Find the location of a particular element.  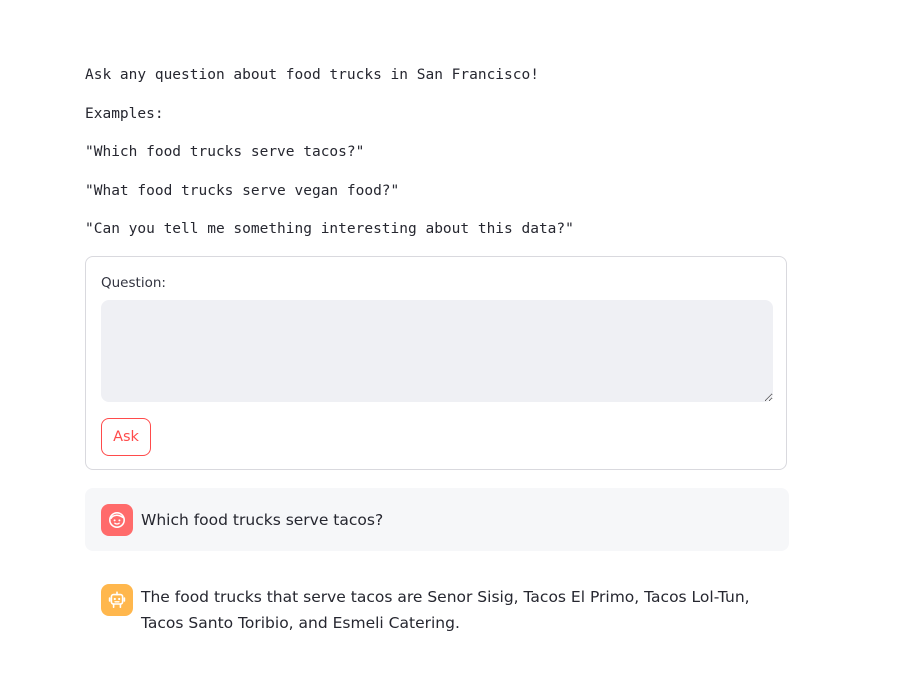

example-question: "Which food trucks serve tacos?" is located at coordinates (225, 152).